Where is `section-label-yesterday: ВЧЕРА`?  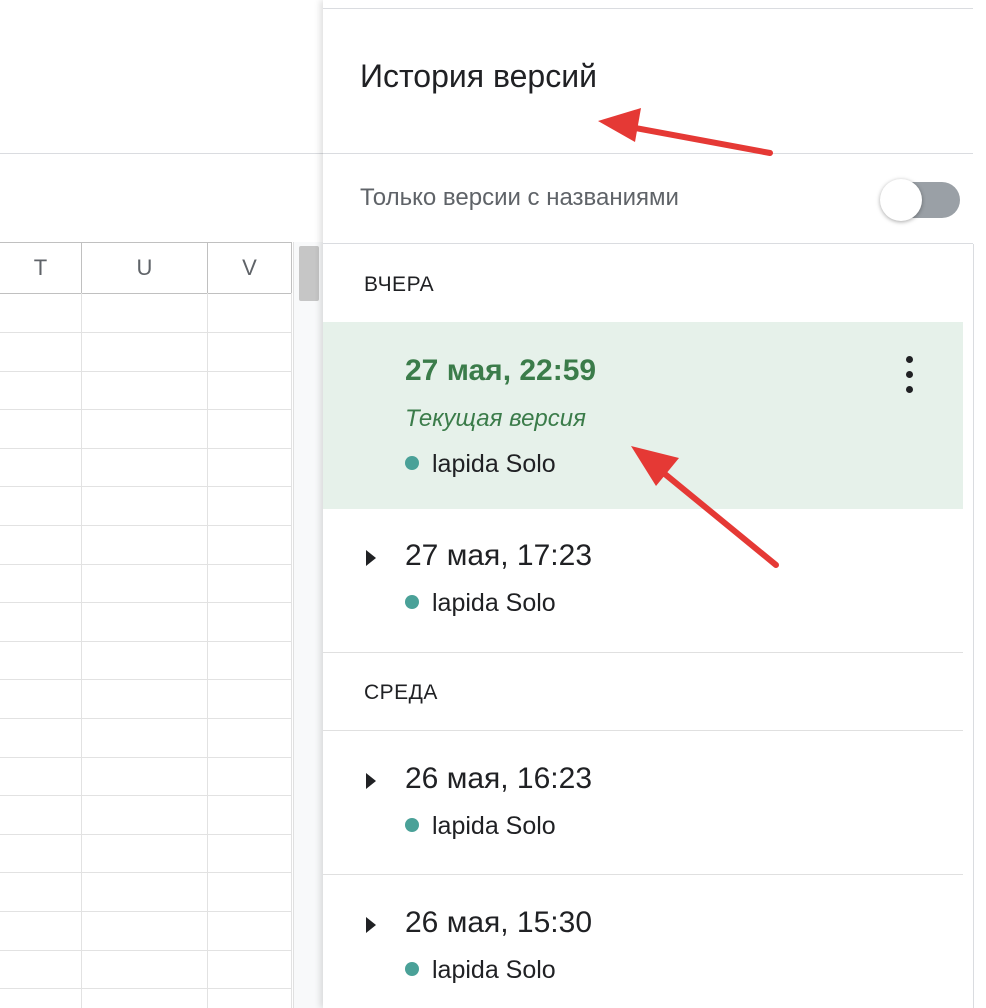 section-label-yesterday: ВЧЕРА is located at coordinates (399, 284).